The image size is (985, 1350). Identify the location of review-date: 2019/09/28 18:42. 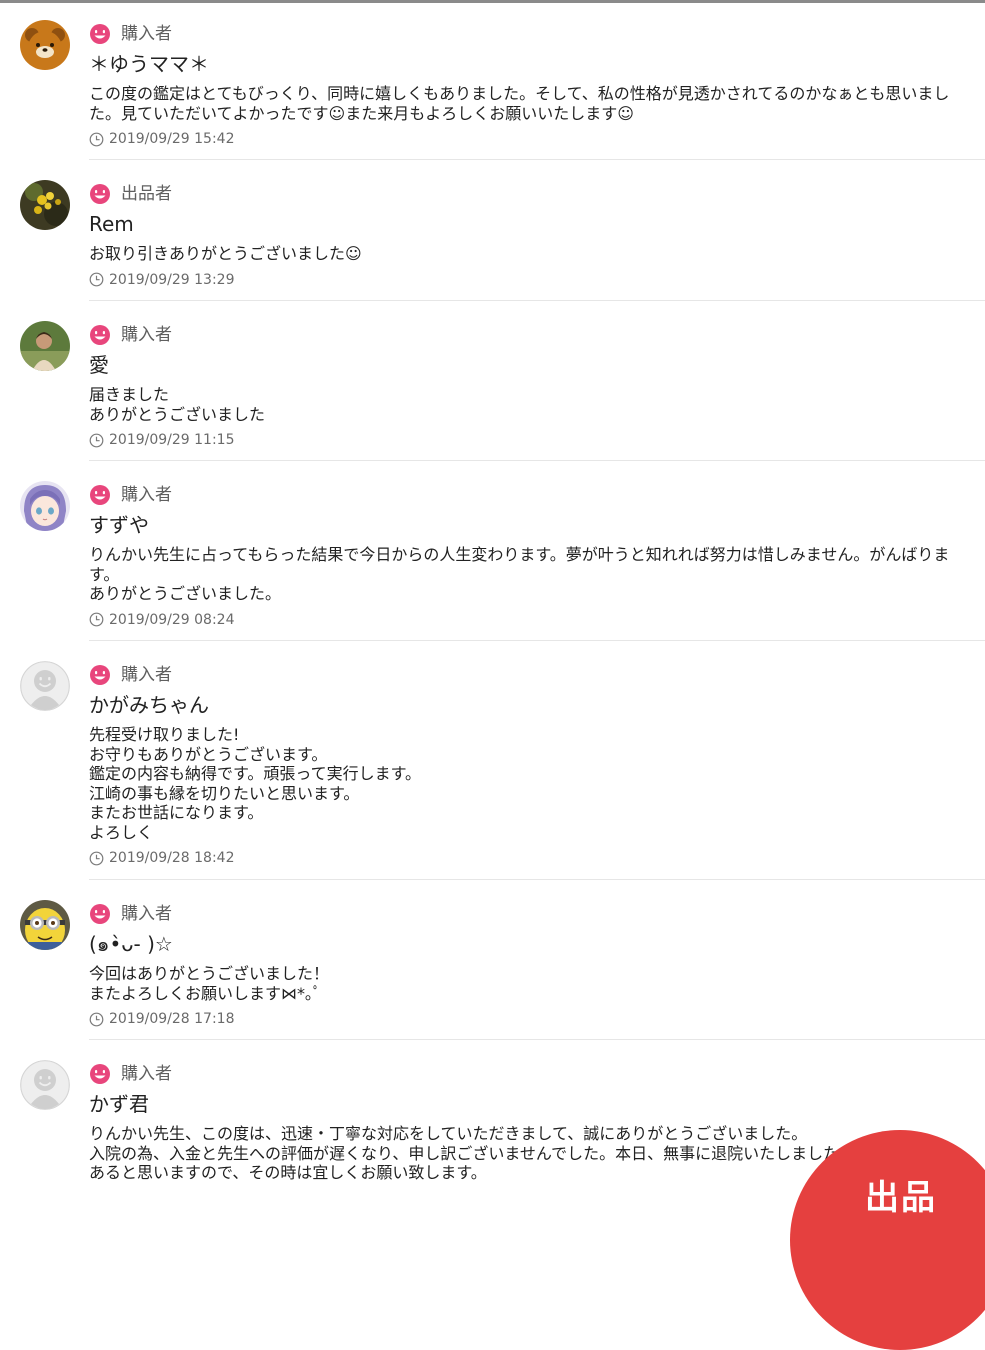
(172, 858).